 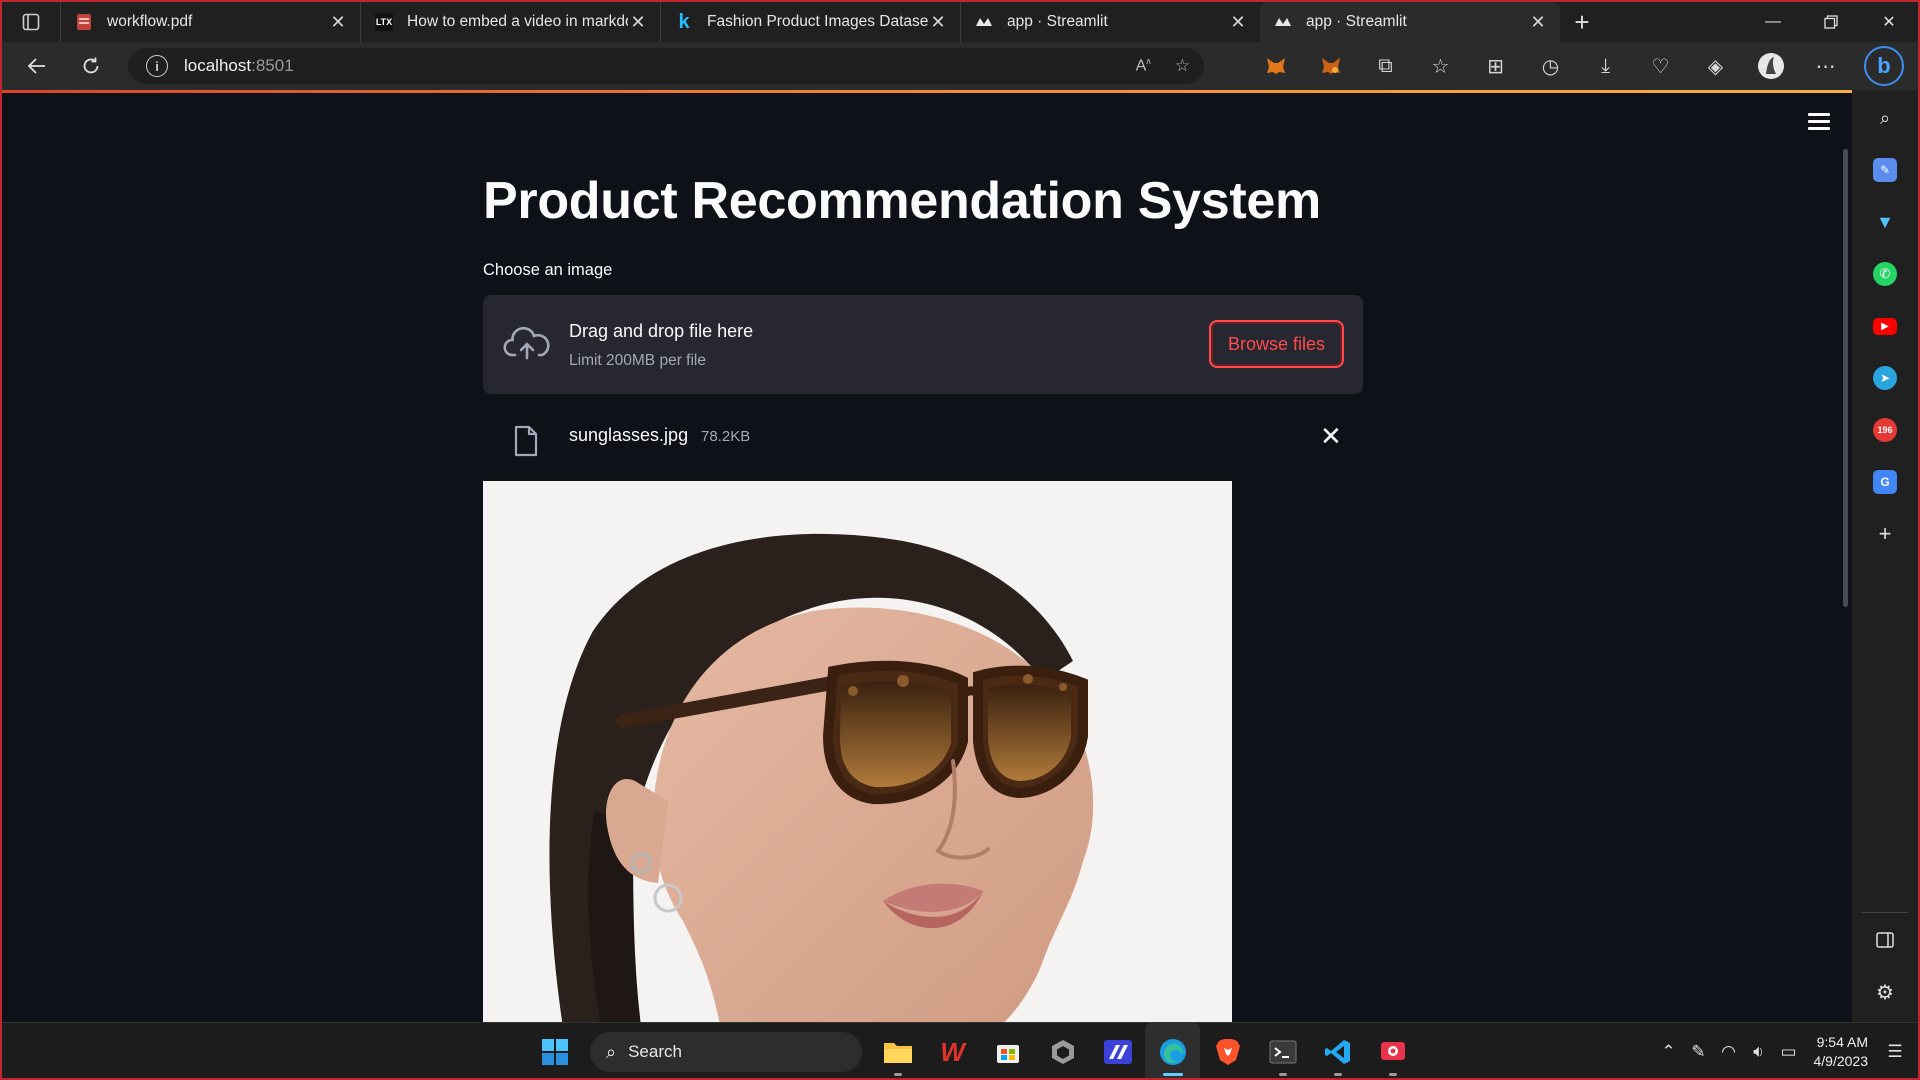 What do you see at coordinates (554, 1050) in the screenshot?
I see `windows-start-icon` at bounding box center [554, 1050].